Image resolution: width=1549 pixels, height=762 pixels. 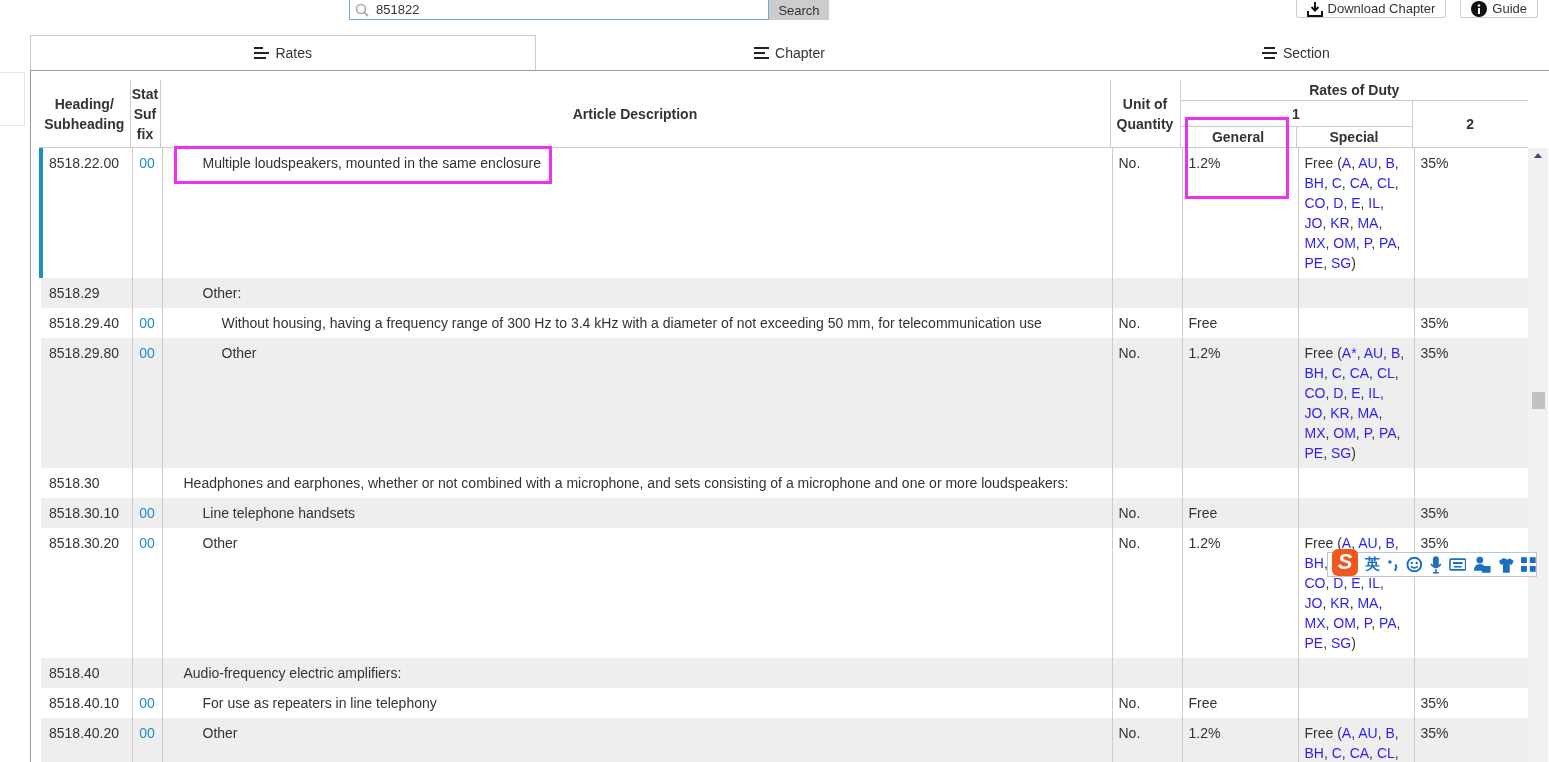 What do you see at coordinates (12, 99) in the screenshot?
I see `side-panel` at bounding box center [12, 99].